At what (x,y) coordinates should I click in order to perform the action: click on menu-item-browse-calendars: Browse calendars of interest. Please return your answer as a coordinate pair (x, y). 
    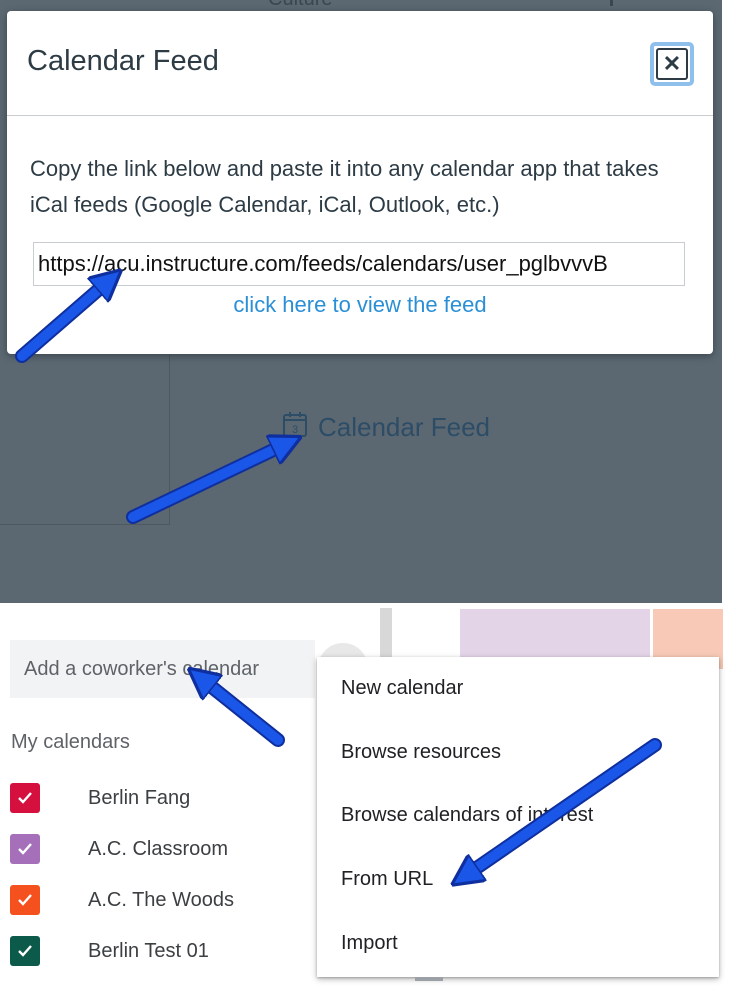
    Looking at the image, I should click on (467, 815).